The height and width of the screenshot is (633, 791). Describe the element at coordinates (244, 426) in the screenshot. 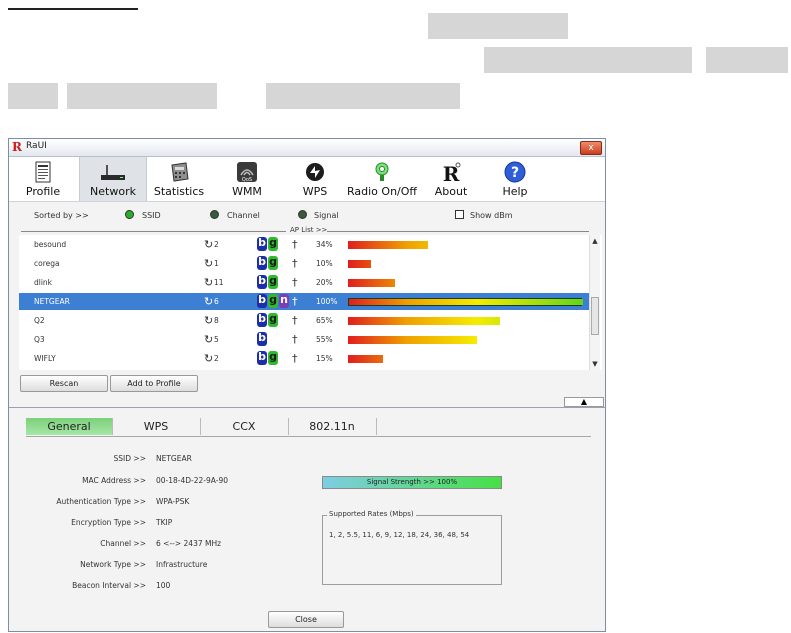

I see `tab-ccx: CCX` at that location.